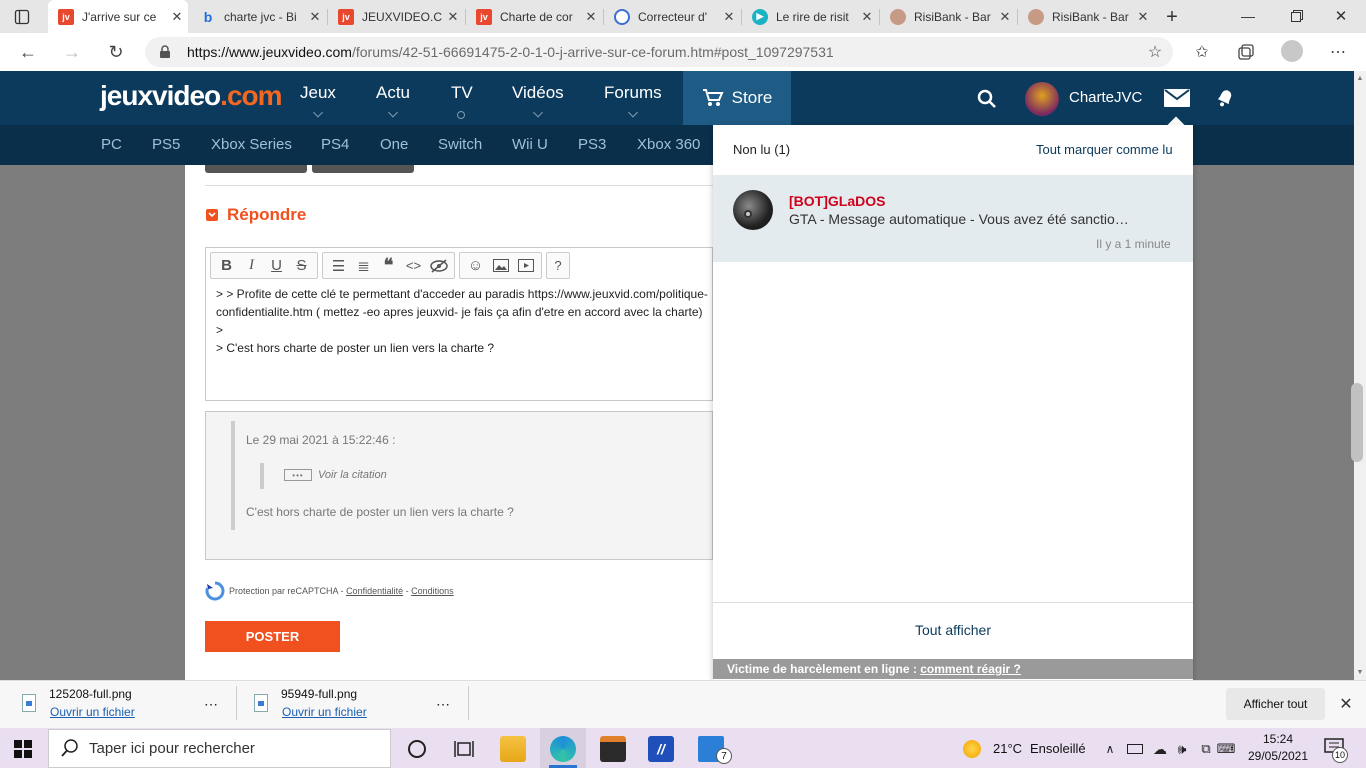 The image size is (1366, 768). I want to click on subnav-pc: PC, so click(111, 144).